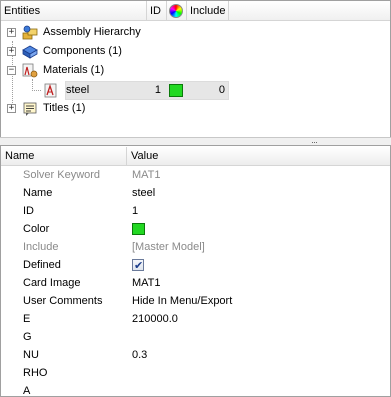 The height and width of the screenshot is (397, 391). What do you see at coordinates (64, 108) in the screenshot?
I see `tree-item-label: Titles (1)` at bounding box center [64, 108].